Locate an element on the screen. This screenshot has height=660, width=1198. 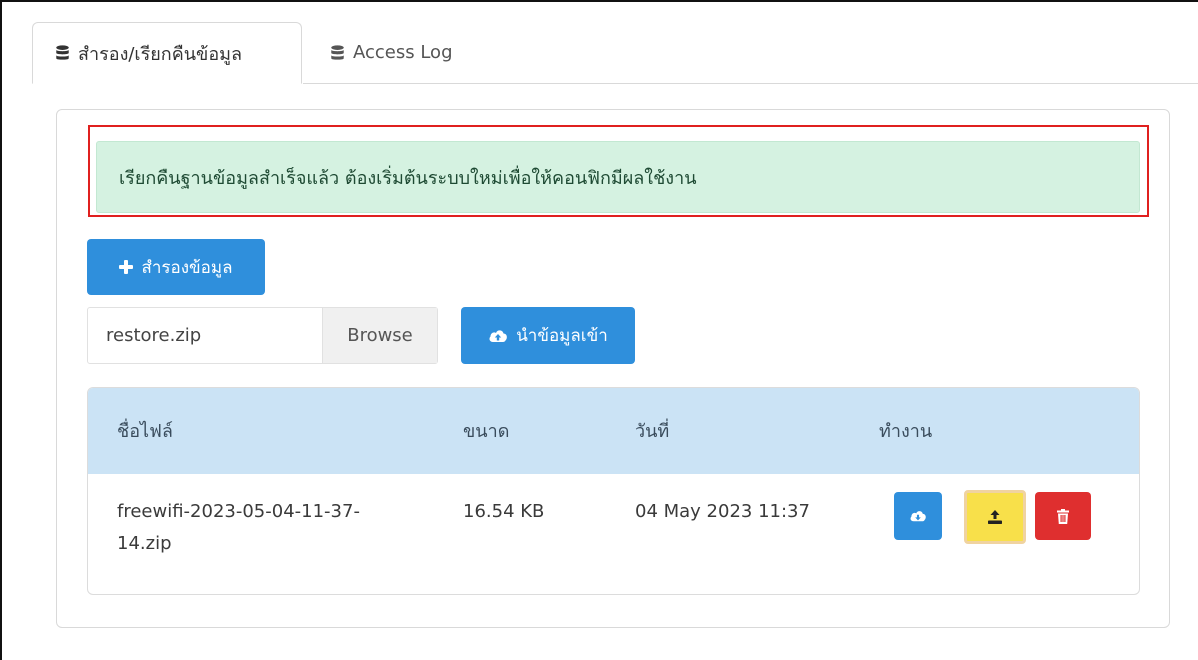
screen-border-left is located at coordinates (1, 330).